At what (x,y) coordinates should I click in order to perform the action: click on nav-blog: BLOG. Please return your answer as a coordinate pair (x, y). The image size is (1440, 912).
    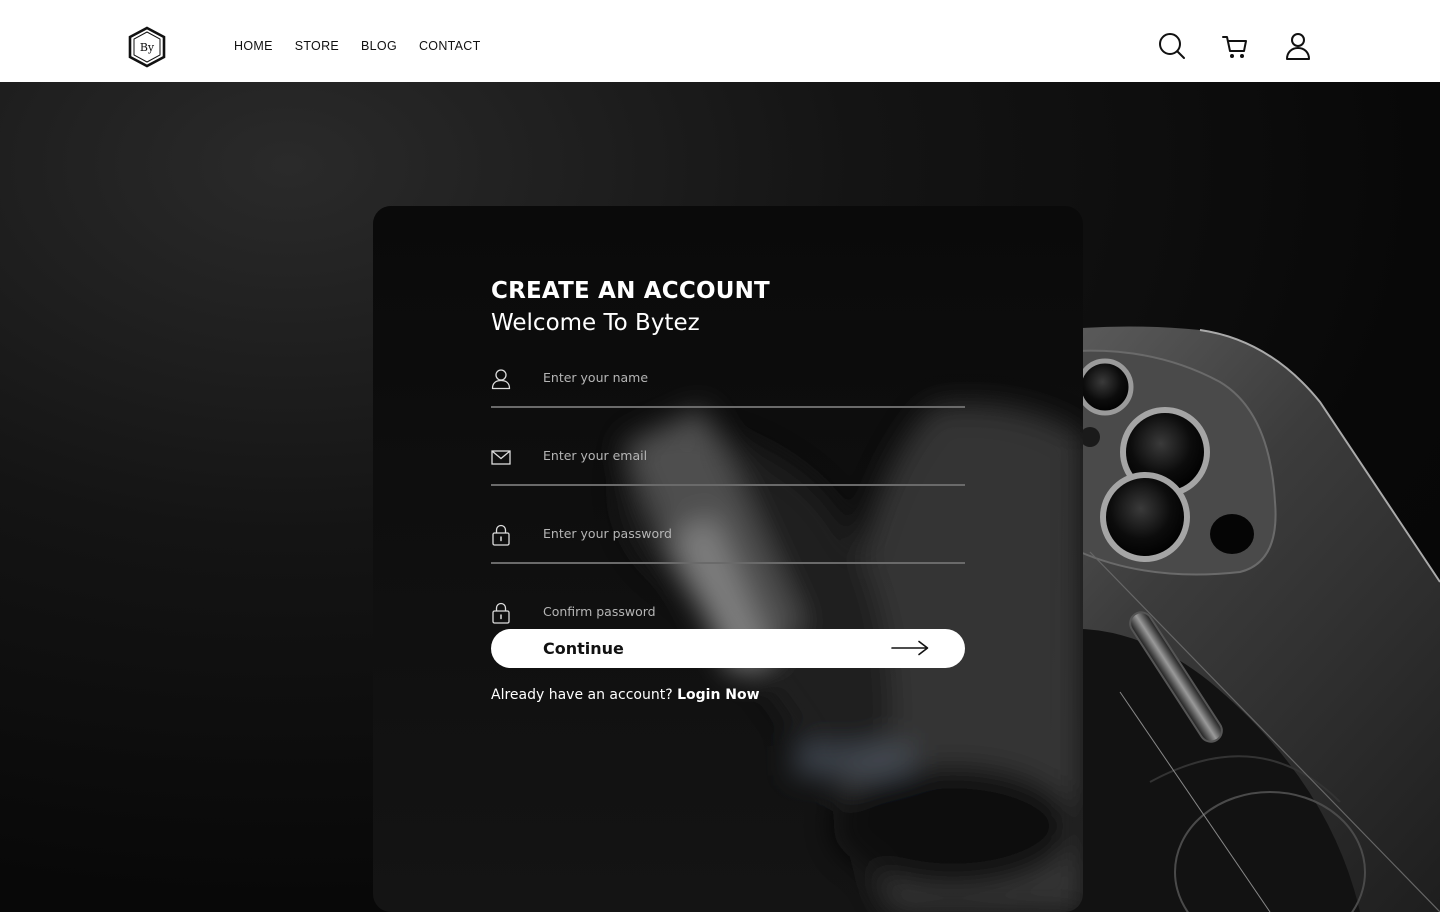
    Looking at the image, I should click on (379, 46).